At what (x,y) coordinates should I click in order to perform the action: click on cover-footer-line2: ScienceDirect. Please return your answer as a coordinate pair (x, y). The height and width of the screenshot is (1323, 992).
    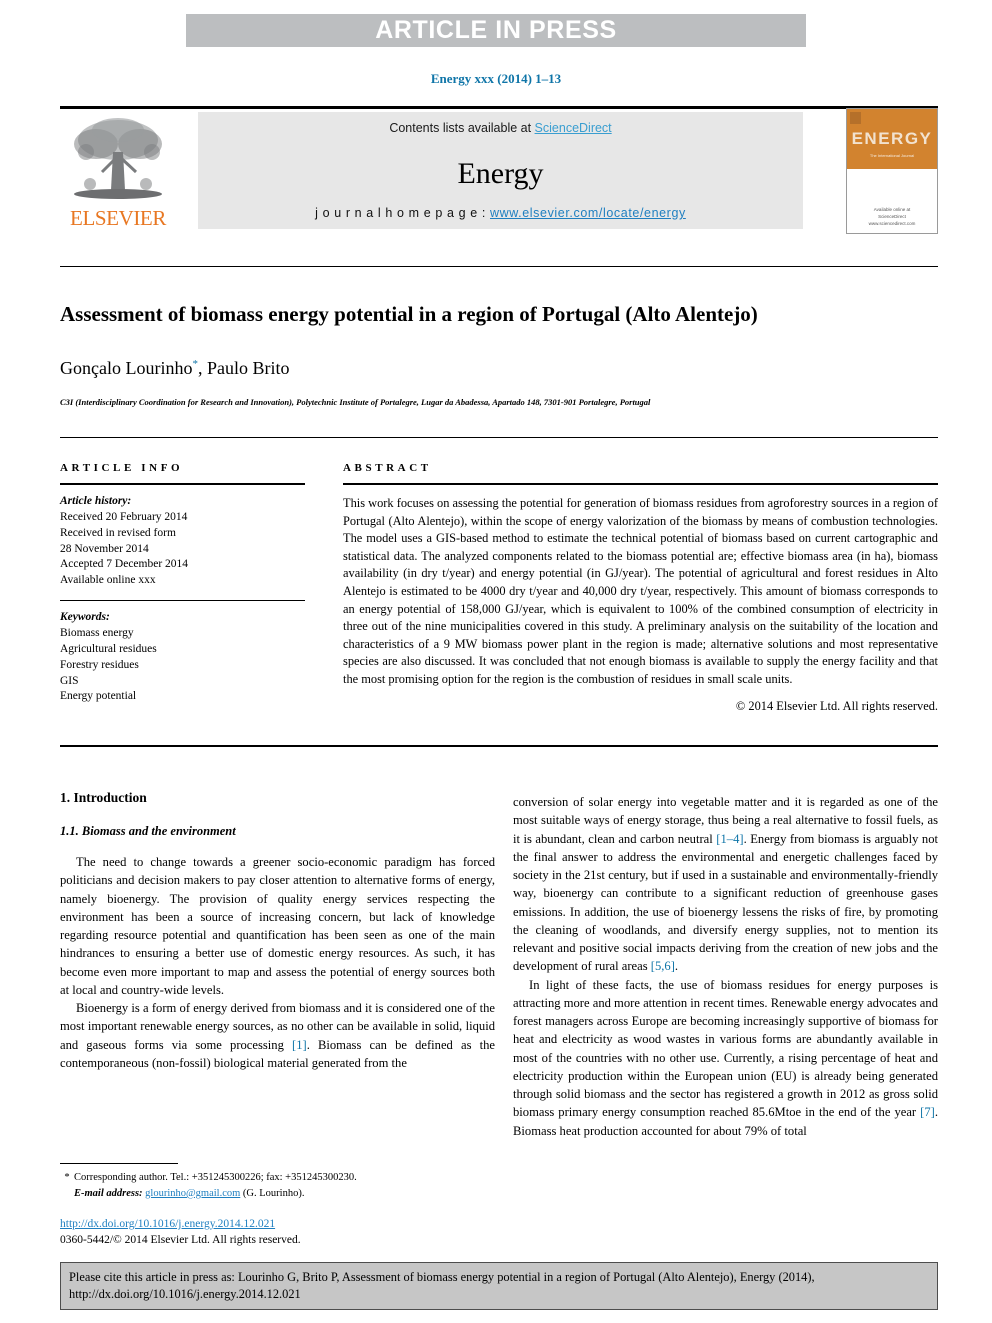
    Looking at the image, I should click on (892, 216).